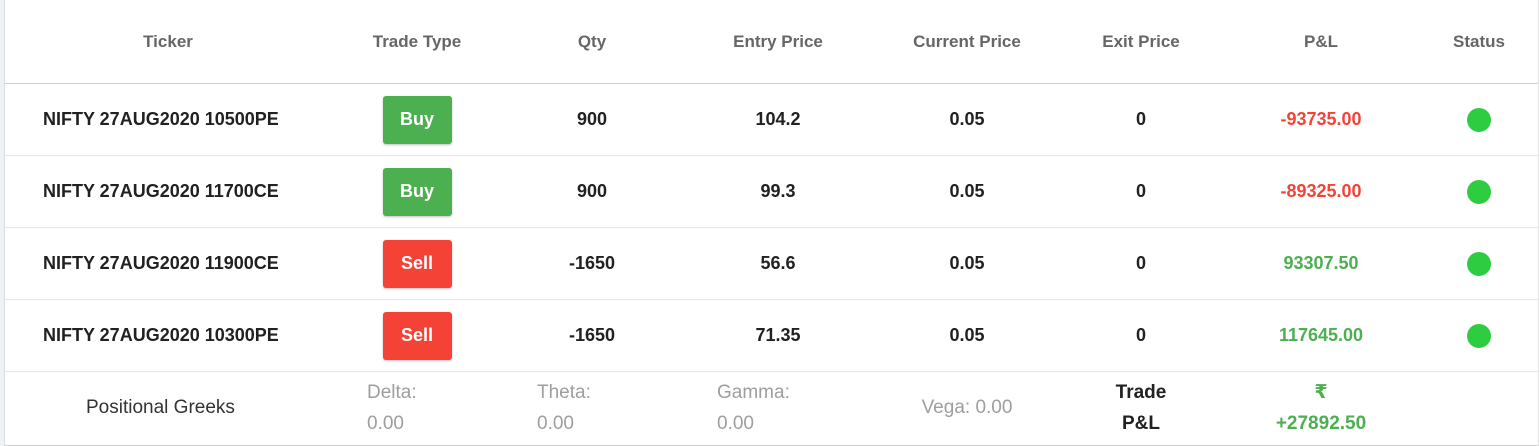 Image resolution: width=1540 pixels, height=446 pixels. I want to click on vega-cell: Vega: 0.00, so click(967, 407).